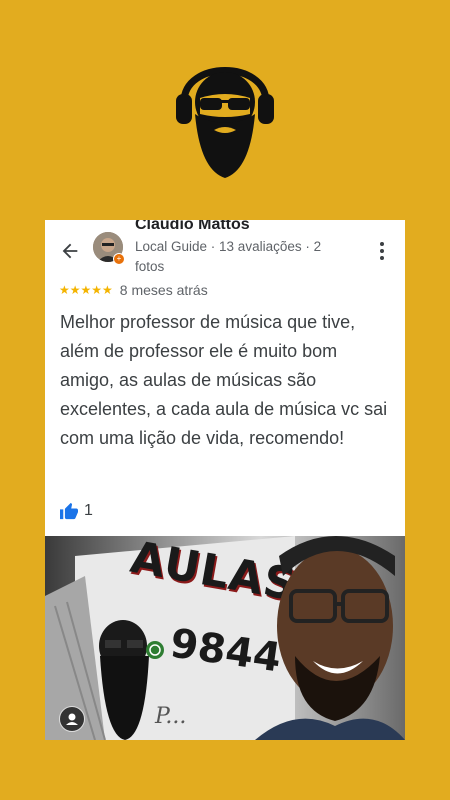 Image resolution: width=450 pixels, height=800 pixels. I want to click on local-guide-badge-icon: +, so click(119, 259).